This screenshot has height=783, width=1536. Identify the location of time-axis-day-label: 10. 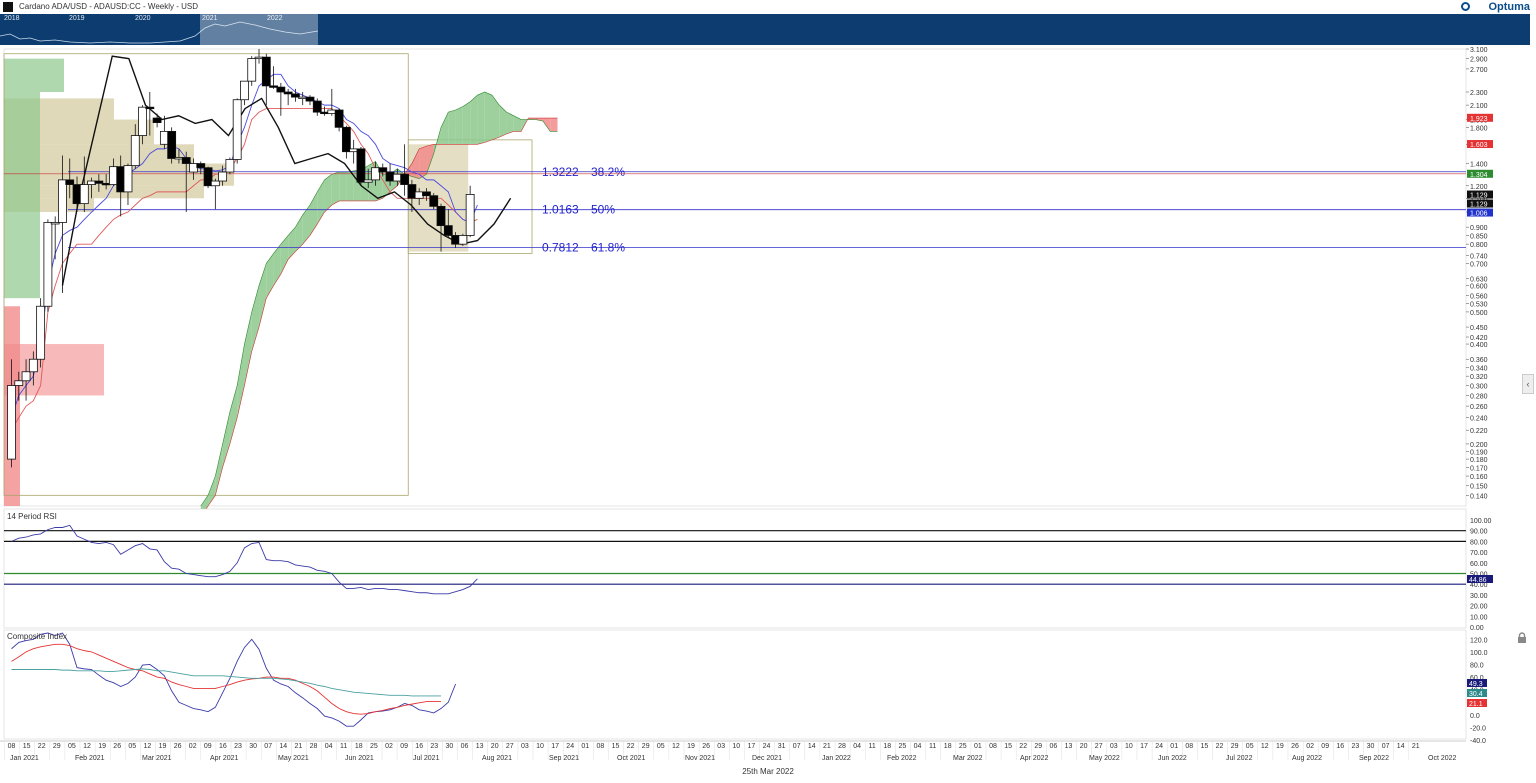
(736, 746).